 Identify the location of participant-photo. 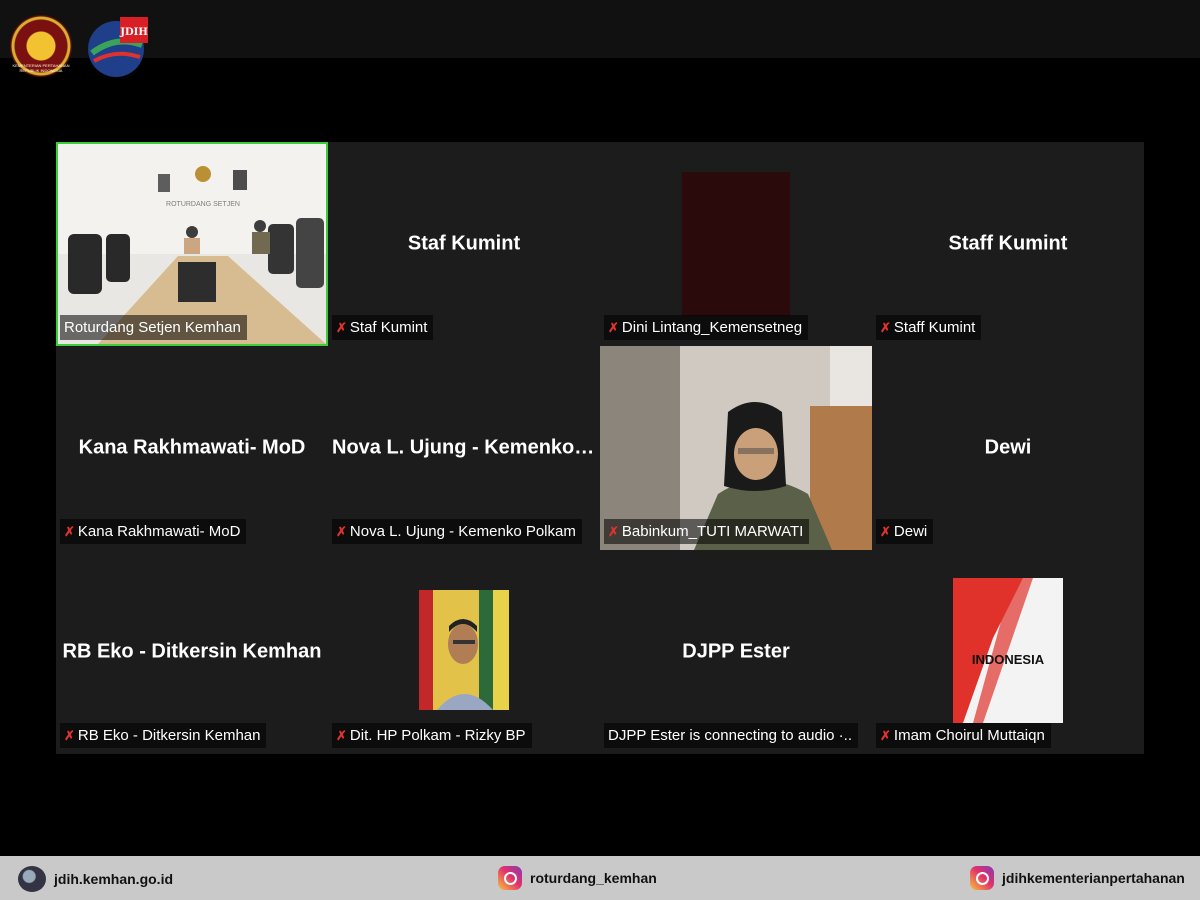
(464, 650).